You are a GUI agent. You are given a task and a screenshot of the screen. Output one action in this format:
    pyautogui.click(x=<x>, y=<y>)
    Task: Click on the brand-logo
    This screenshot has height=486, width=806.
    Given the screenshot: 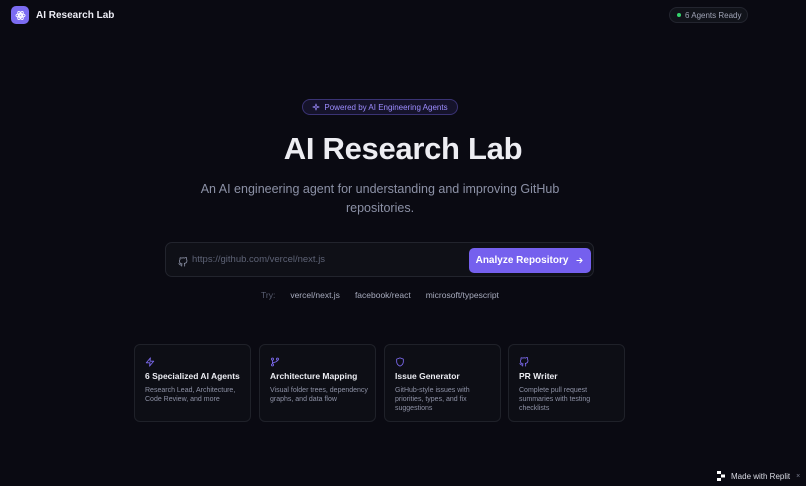 What is the action you would take?
    pyautogui.click(x=20, y=15)
    